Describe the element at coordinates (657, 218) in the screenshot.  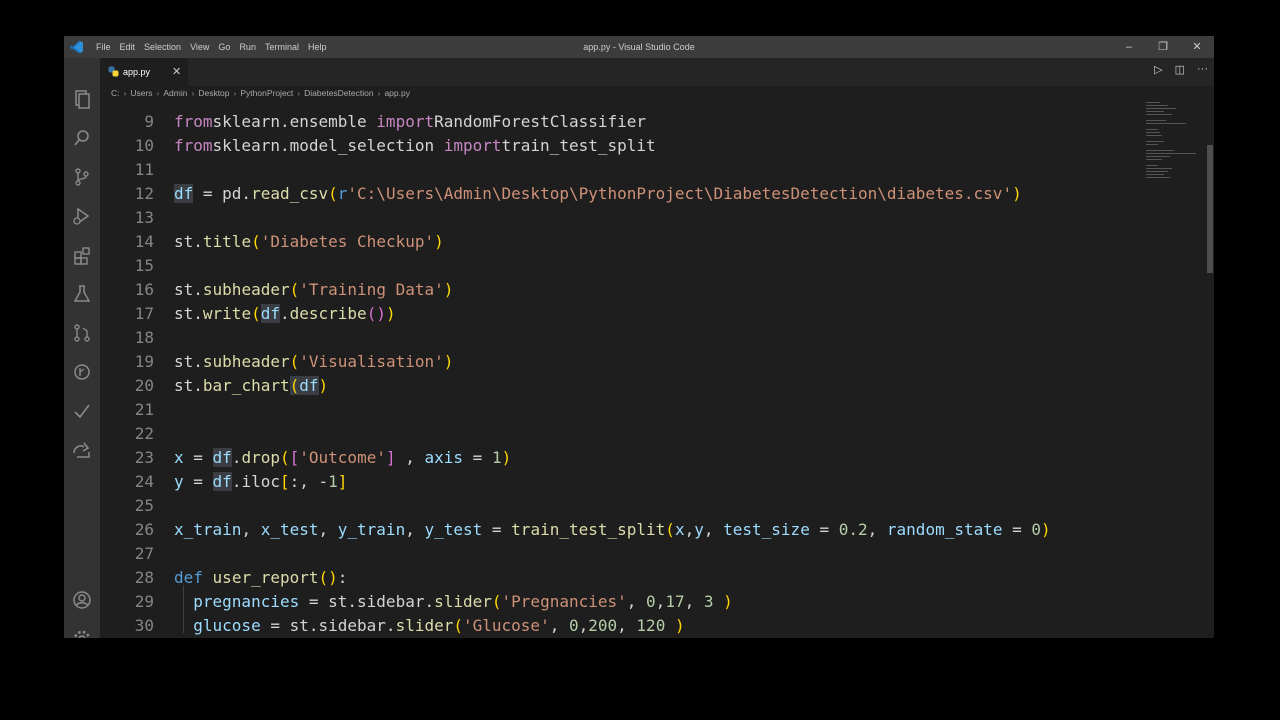
I see `code-line: 13` at that location.